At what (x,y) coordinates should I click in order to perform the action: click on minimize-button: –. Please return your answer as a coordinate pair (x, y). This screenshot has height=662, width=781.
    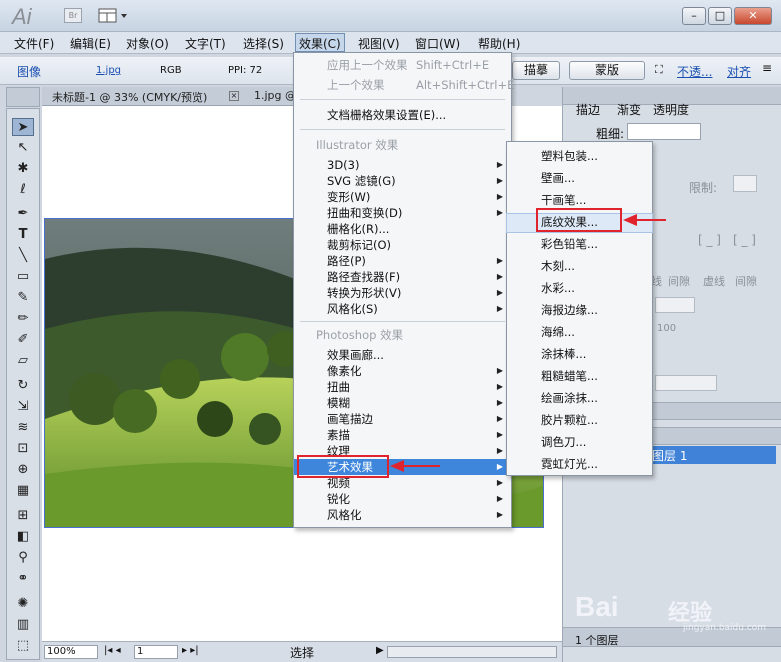
    Looking at the image, I should click on (694, 16).